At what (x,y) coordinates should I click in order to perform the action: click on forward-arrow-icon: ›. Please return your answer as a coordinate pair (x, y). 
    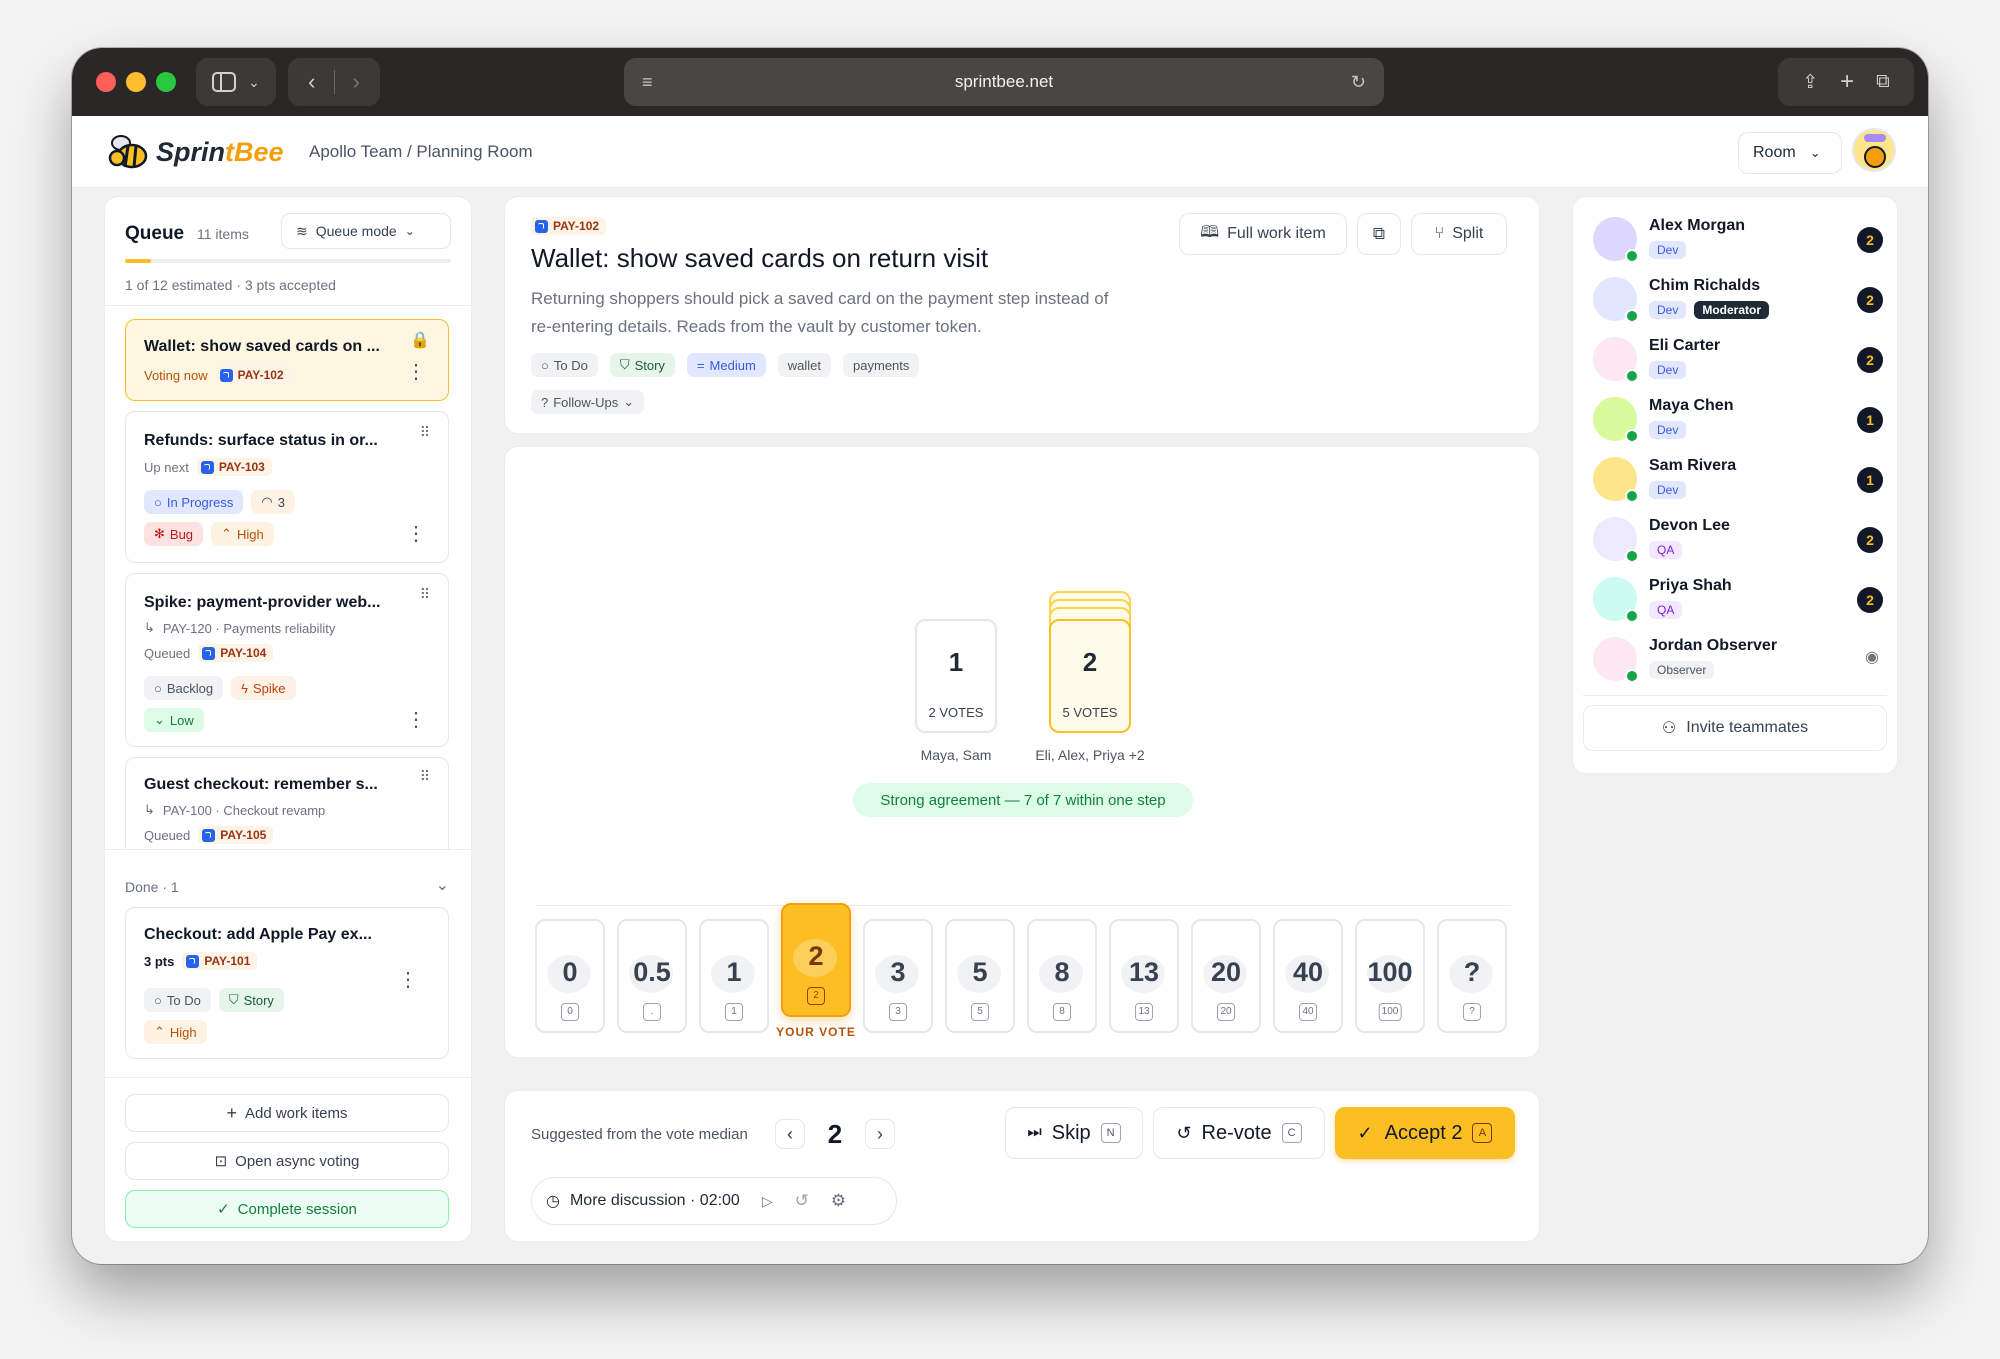
    Looking at the image, I should click on (356, 82).